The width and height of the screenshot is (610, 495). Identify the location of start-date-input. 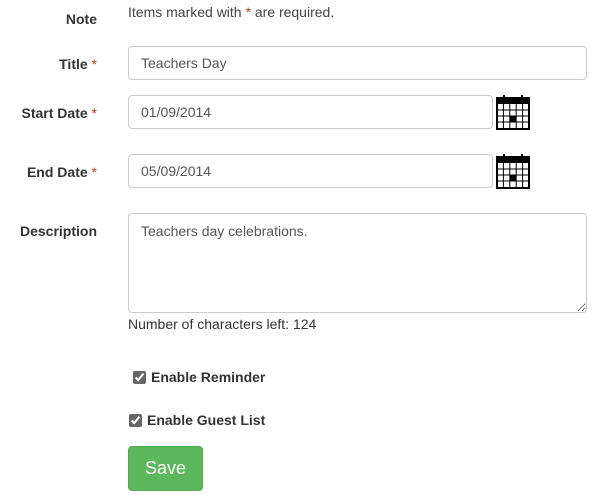
(310, 112).